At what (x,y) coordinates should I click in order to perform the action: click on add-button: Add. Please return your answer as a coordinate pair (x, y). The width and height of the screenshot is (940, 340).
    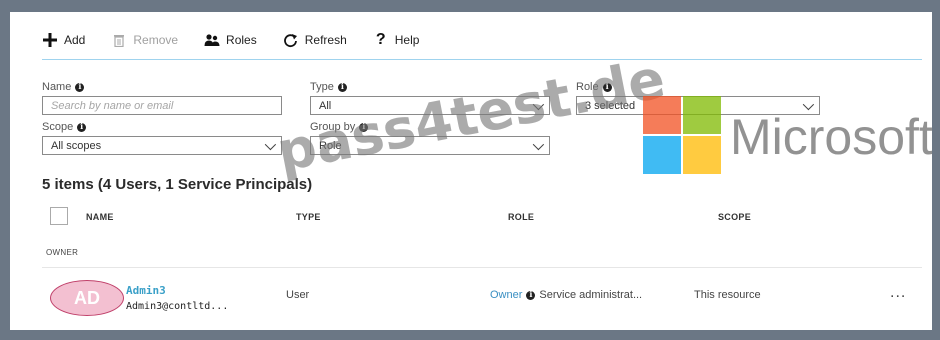
    Looking at the image, I should click on (63, 40).